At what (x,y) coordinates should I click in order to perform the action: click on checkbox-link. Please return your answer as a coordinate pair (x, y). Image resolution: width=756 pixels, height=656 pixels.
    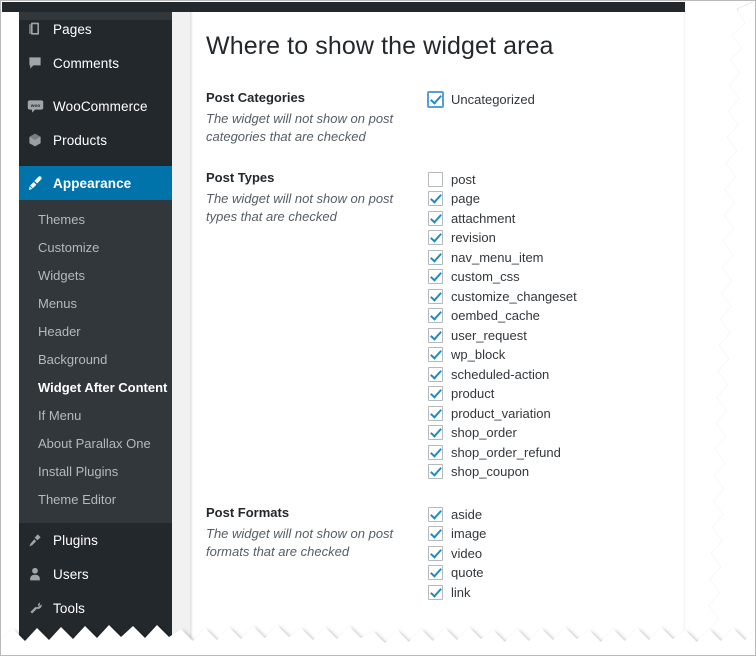
    Looking at the image, I should click on (435, 592).